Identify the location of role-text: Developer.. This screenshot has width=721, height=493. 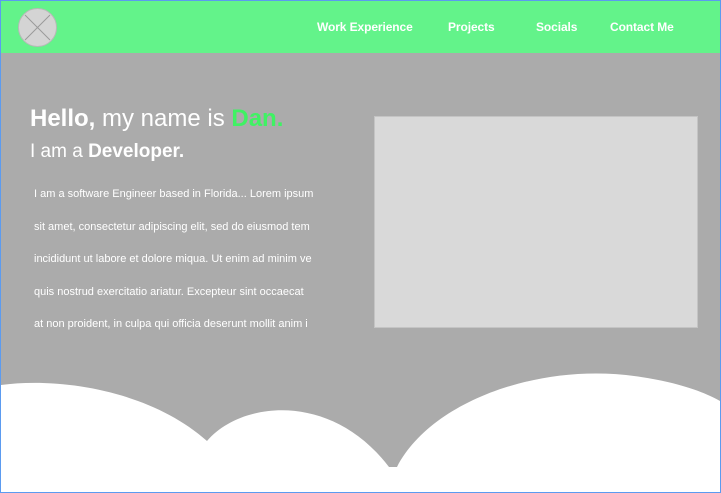
(136, 151).